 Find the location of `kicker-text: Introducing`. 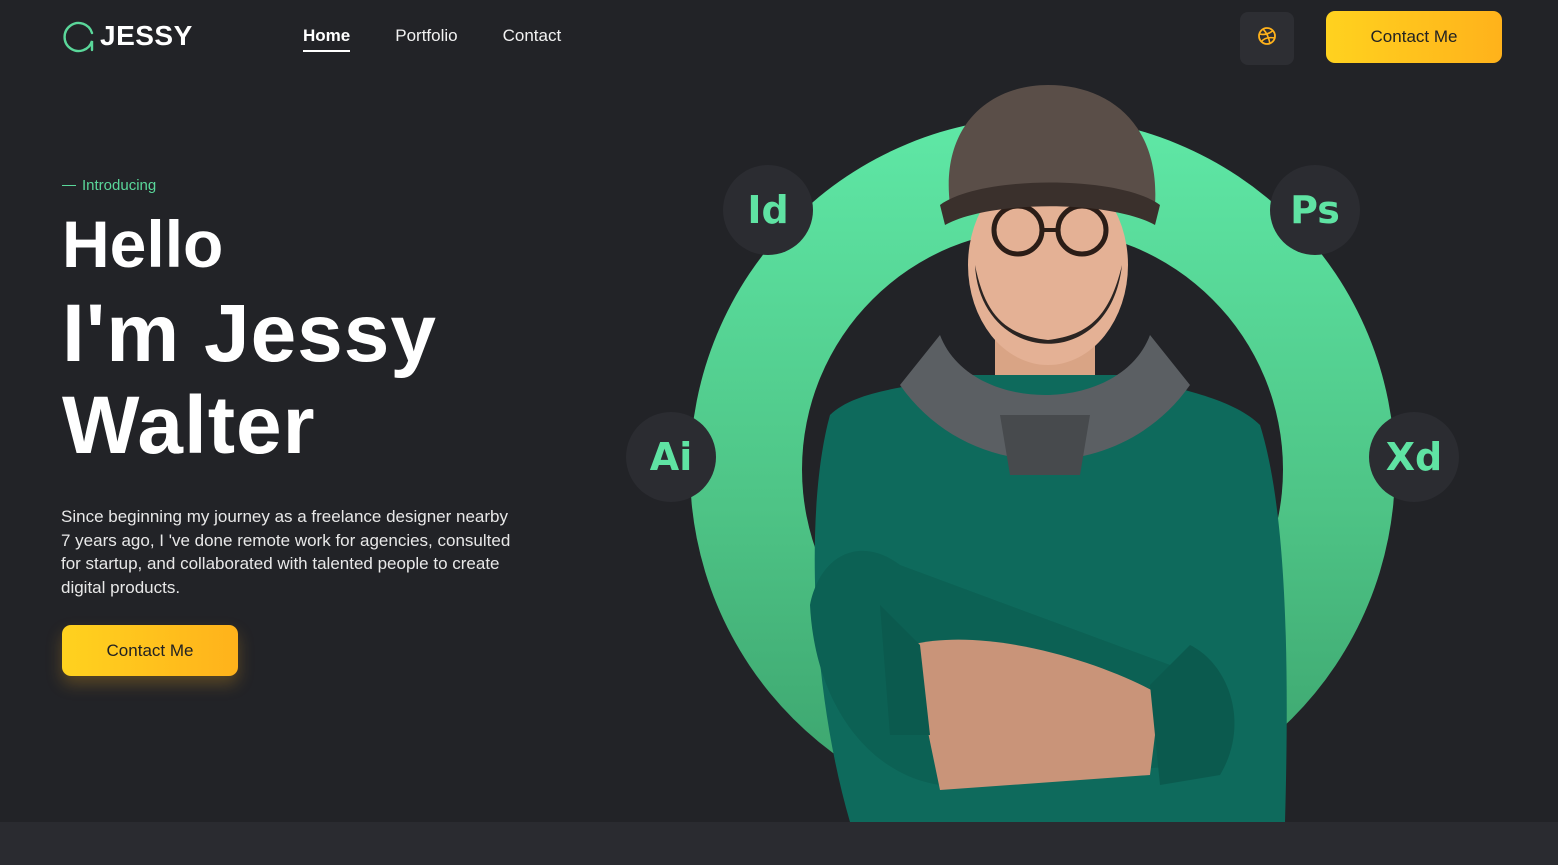

kicker-text: Introducing is located at coordinates (119, 185).